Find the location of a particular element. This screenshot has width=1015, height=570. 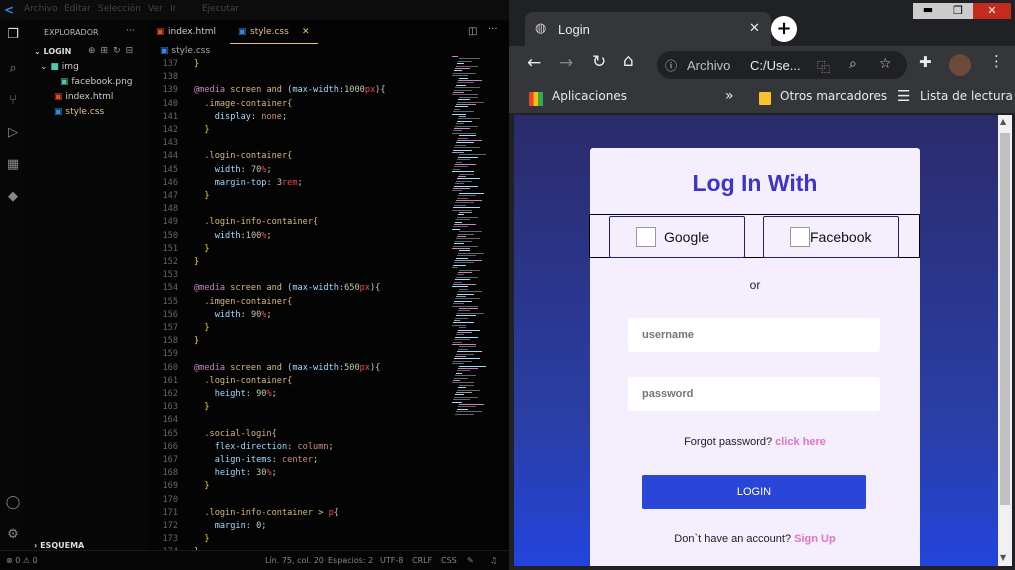

explorer-actions: ⊕⊞↻⊟ is located at coordinates (113, 51).